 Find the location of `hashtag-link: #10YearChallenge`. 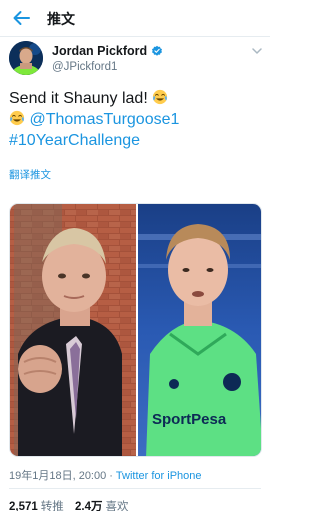

hashtag-link: #10YearChallenge is located at coordinates (74, 140).